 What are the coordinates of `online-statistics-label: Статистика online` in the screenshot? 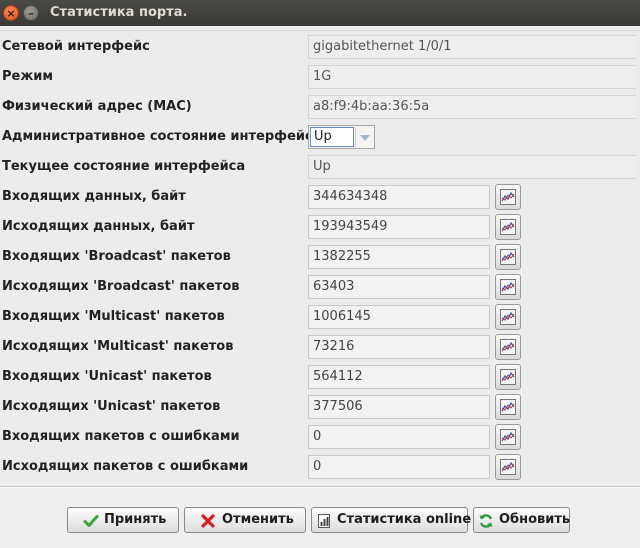 It's located at (404, 519).